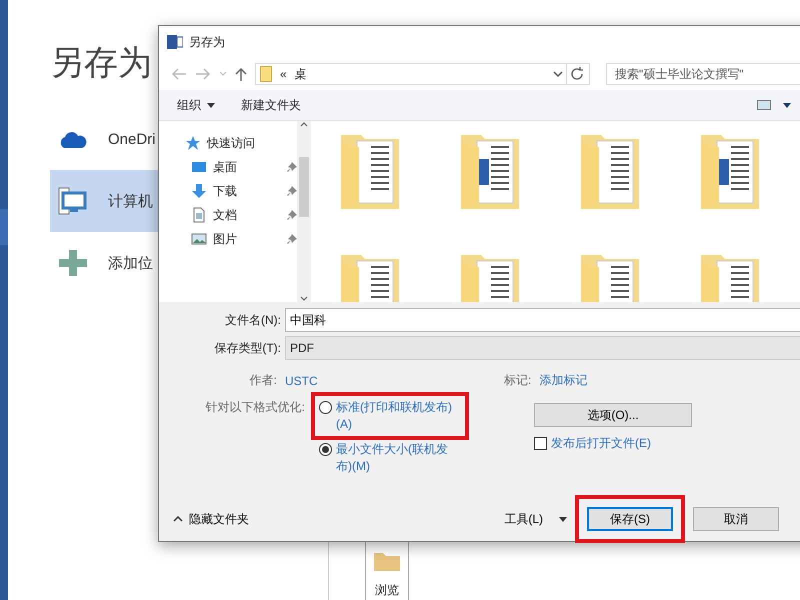 This screenshot has width=800, height=600. What do you see at coordinates (253, 320) in the screenshot?
I see `file-name-label: 文件名(N):` at bounding box center [253, 320].